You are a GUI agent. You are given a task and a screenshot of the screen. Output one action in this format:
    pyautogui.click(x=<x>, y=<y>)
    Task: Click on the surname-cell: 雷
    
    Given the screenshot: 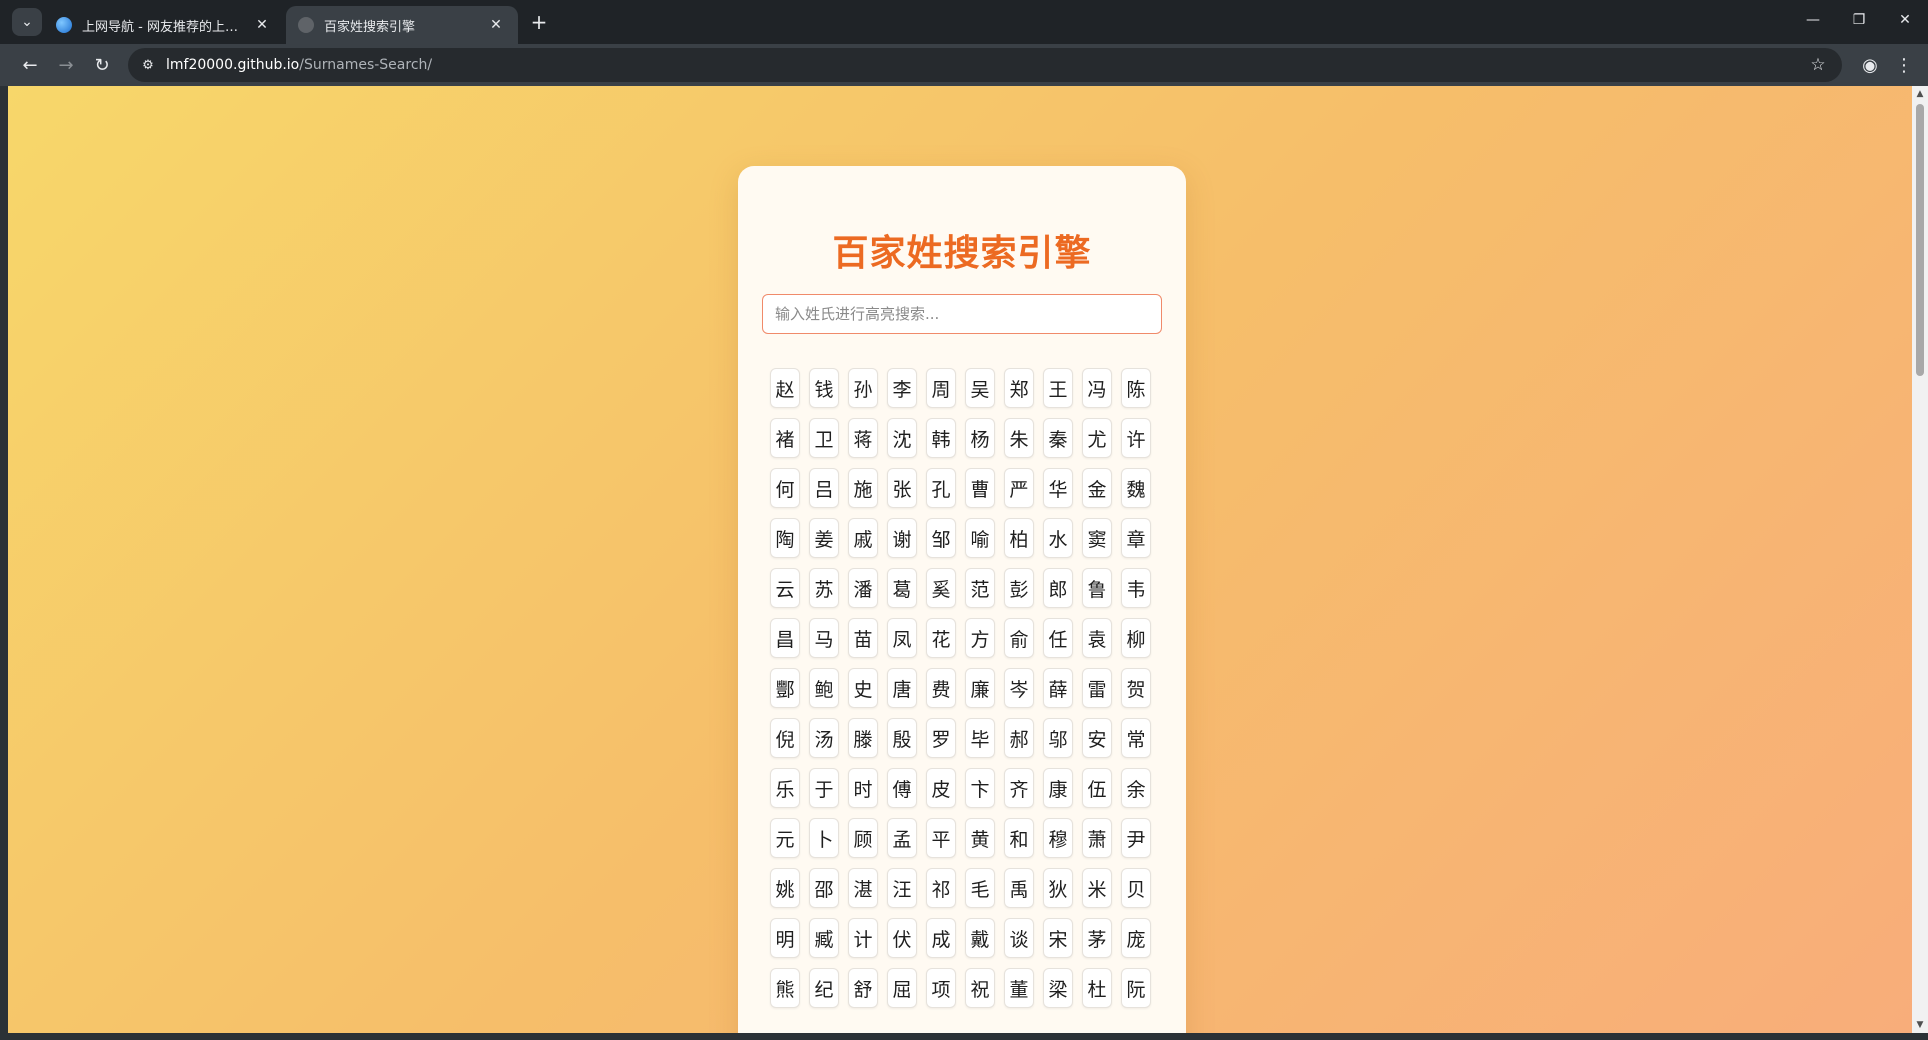 What is the action you would take?
    pyautogui.click(x=1097, y=688)
    